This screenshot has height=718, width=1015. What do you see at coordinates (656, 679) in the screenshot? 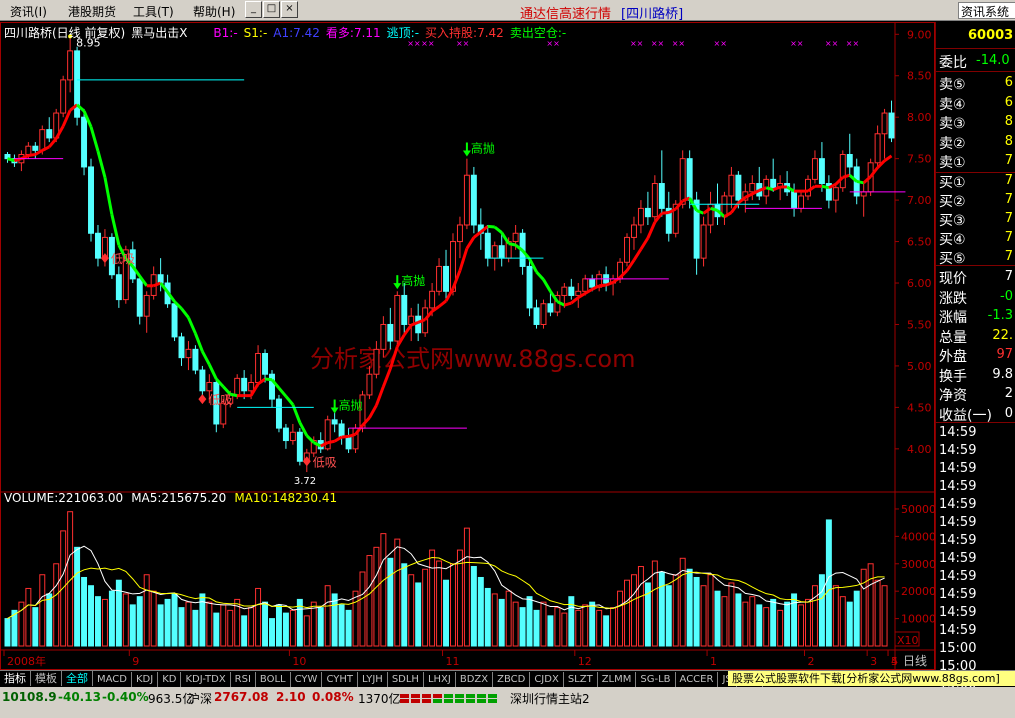
I see `tab-sg-lb: SG-LB` at bounding box center [656, 679].